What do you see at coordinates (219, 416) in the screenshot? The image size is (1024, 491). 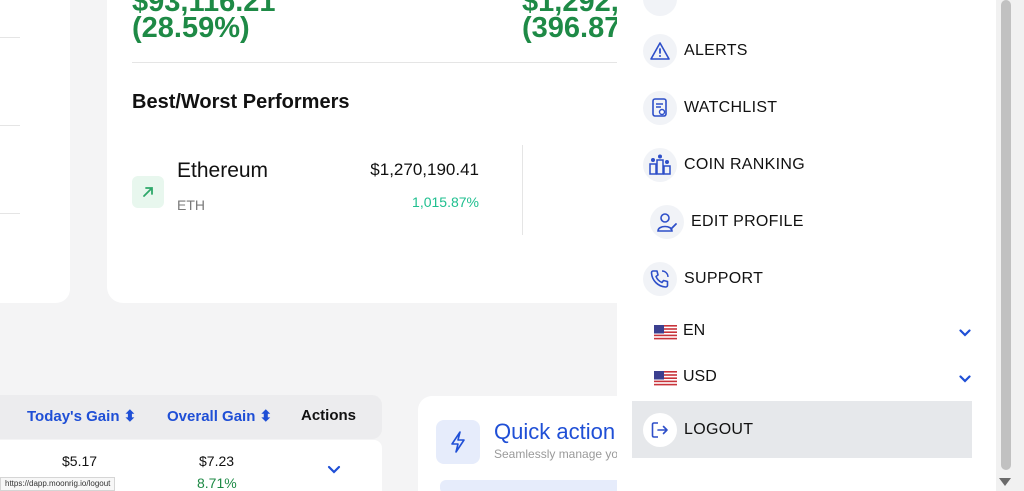 I see `overall-gain-header: Overall Gain ⬍` at bounding box center [219, 416].